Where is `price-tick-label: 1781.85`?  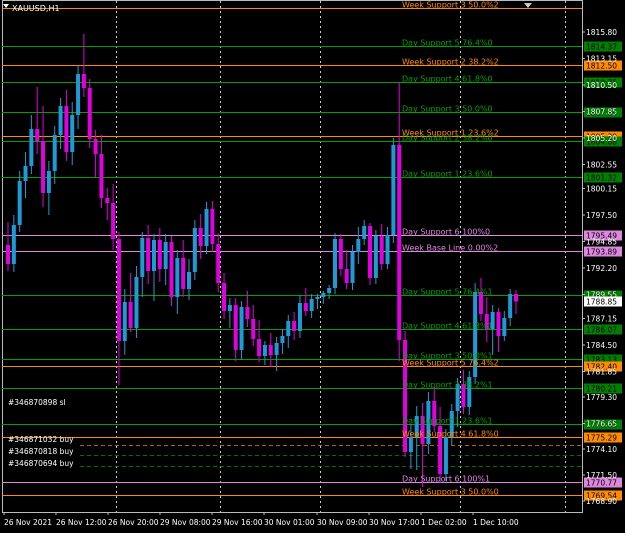 price-tick-label: 1781.85 is located at coordinates (601, 372).